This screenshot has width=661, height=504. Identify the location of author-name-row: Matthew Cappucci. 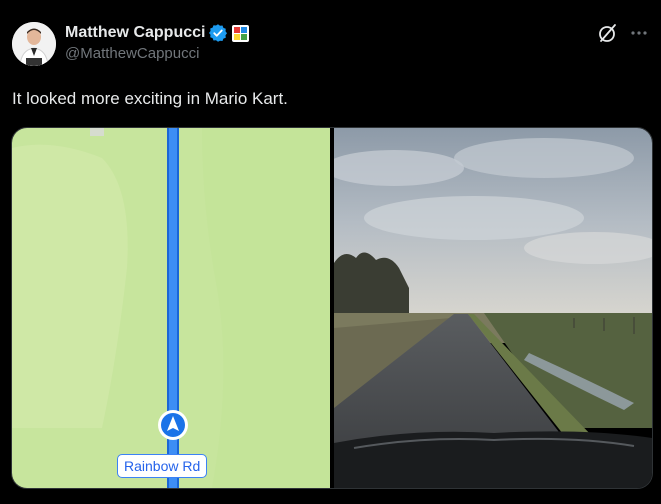
(157, 33).